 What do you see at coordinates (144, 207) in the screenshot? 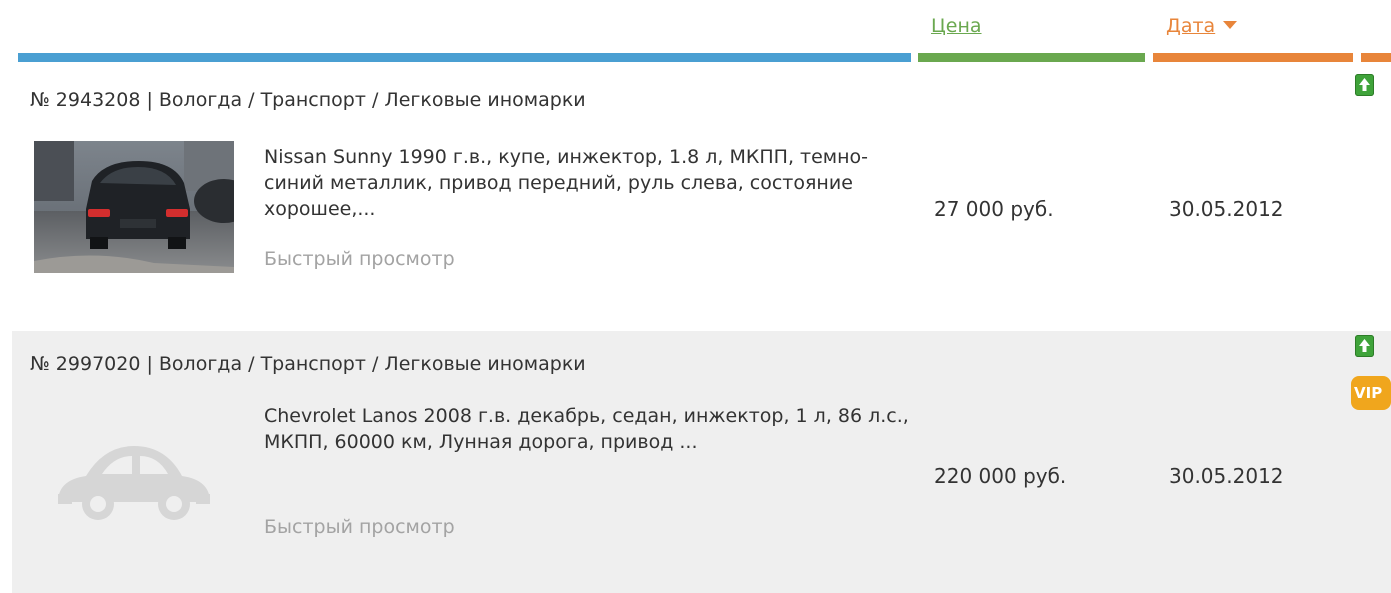
I see `car-photo` at bounding box center [144, 207].